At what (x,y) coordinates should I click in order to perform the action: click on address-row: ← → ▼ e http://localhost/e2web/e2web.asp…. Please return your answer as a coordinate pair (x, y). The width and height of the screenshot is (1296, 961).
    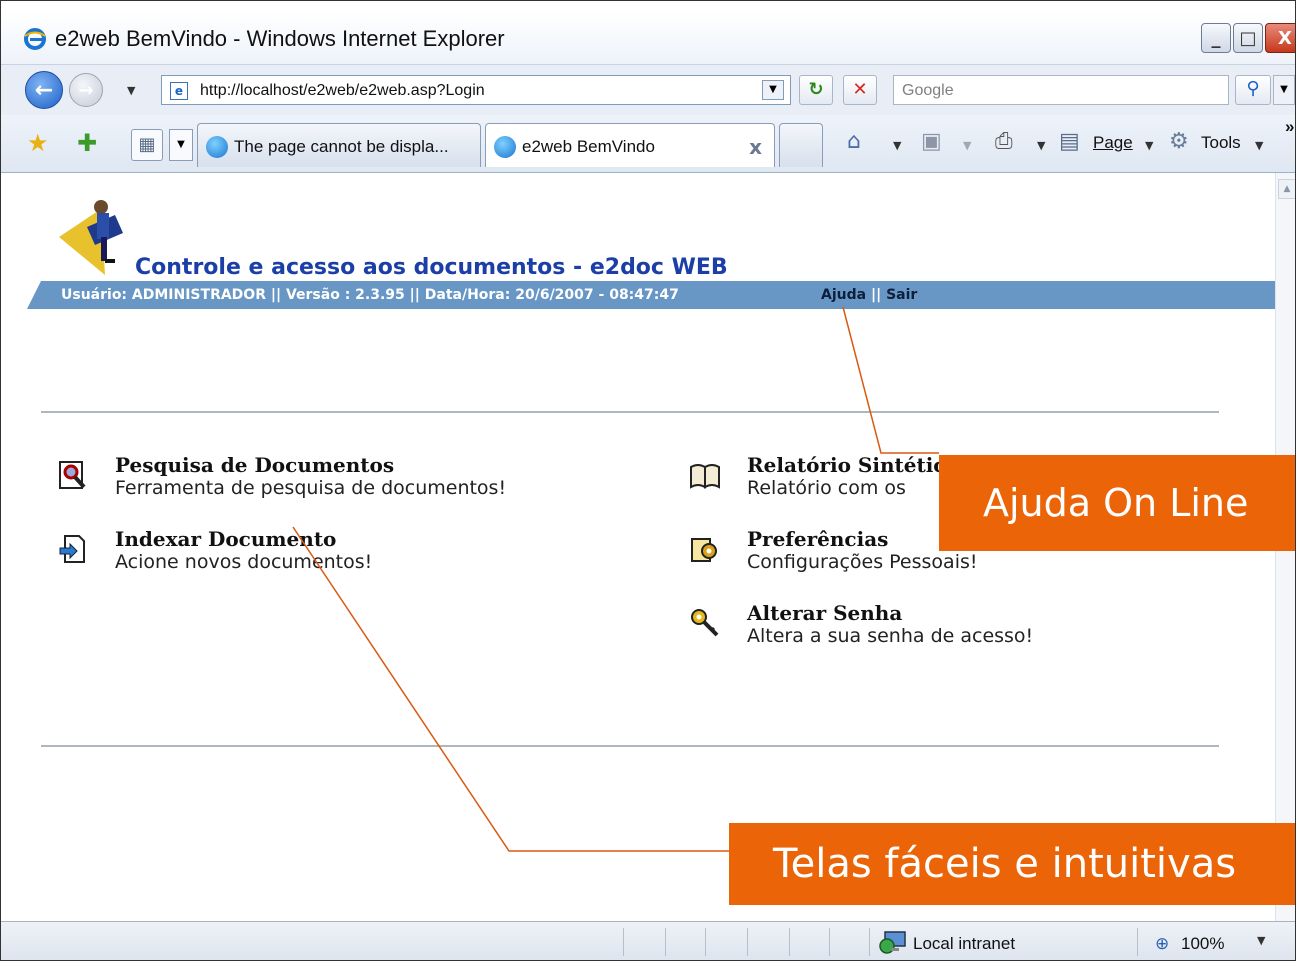
    Looking at the image, I should click on (648, 90).